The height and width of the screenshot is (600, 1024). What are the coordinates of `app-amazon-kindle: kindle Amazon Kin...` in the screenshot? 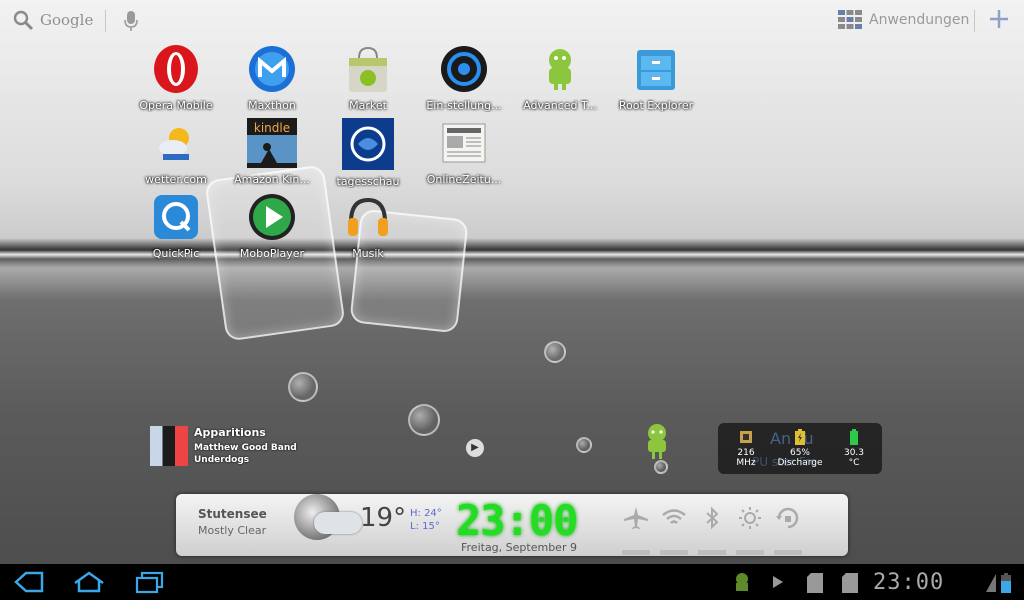 It's located at (272, 152).